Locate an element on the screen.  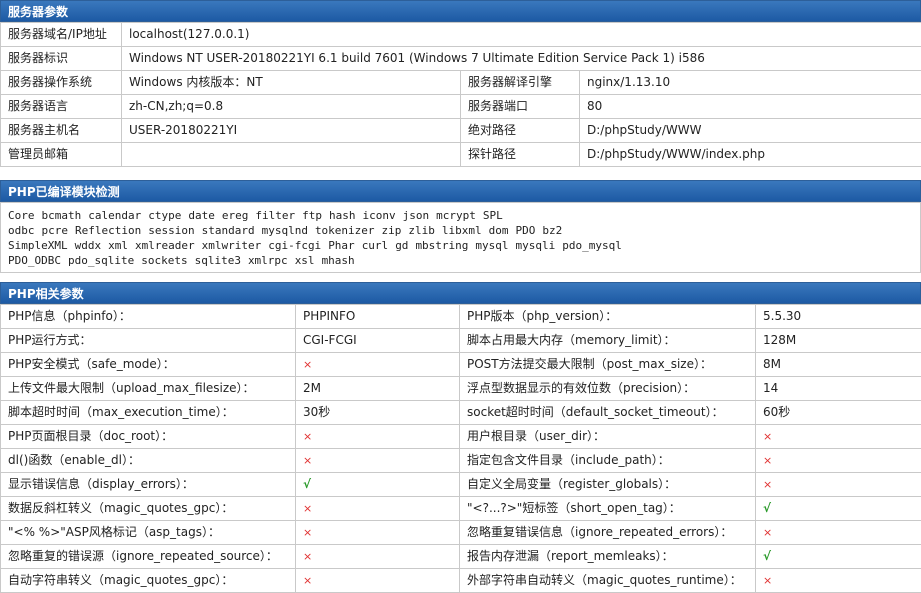
server-value: USER-20180221YI is located at coordinates (291, 131).